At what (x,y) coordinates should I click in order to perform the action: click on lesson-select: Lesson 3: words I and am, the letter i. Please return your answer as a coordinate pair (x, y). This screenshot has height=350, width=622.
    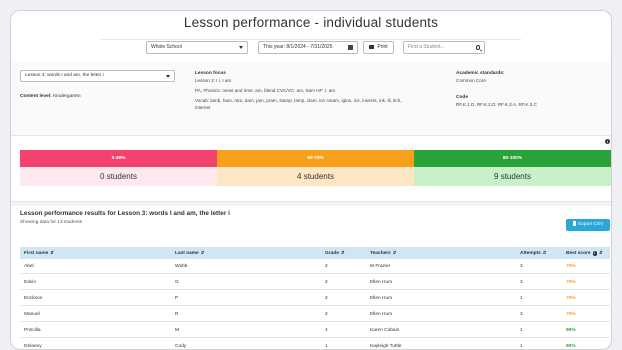
    Looking at the image, I should click on (97, 76).